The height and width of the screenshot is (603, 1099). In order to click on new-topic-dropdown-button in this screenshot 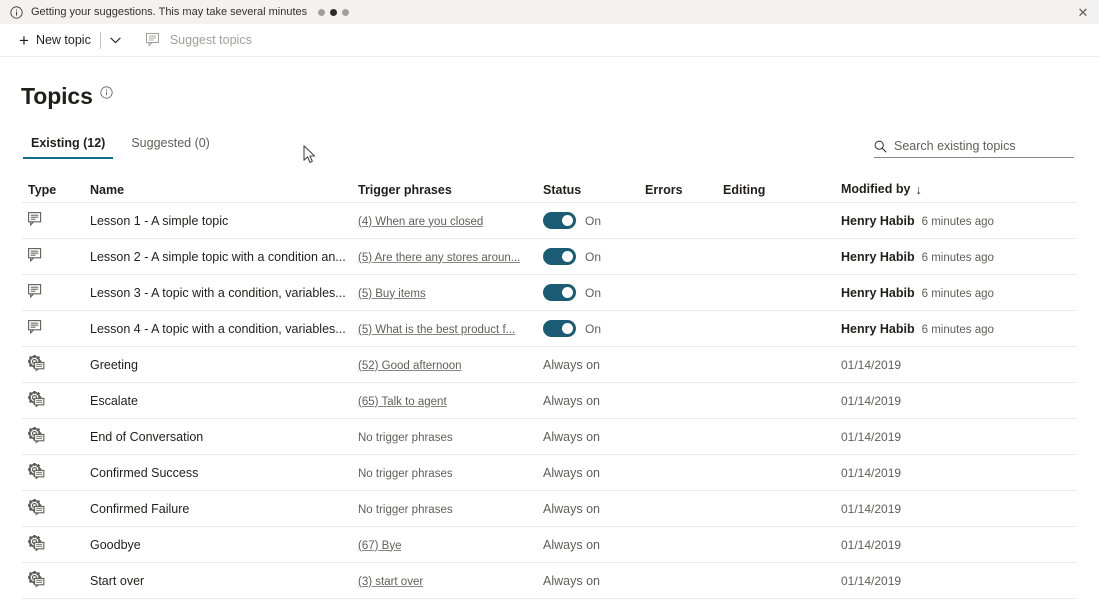, I will do `click(116, 40)`.